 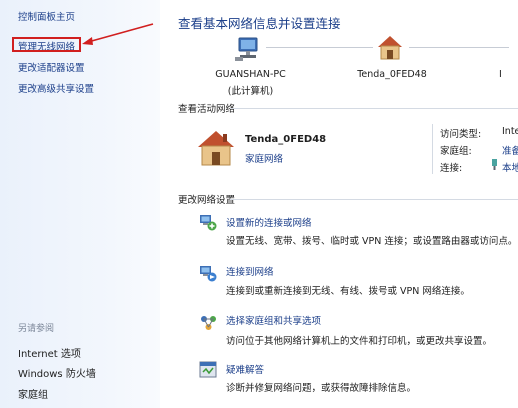 I want to click on task-homegroup-sharing-link: 选择家庭组和共享选项, so click(x=273, y=320).